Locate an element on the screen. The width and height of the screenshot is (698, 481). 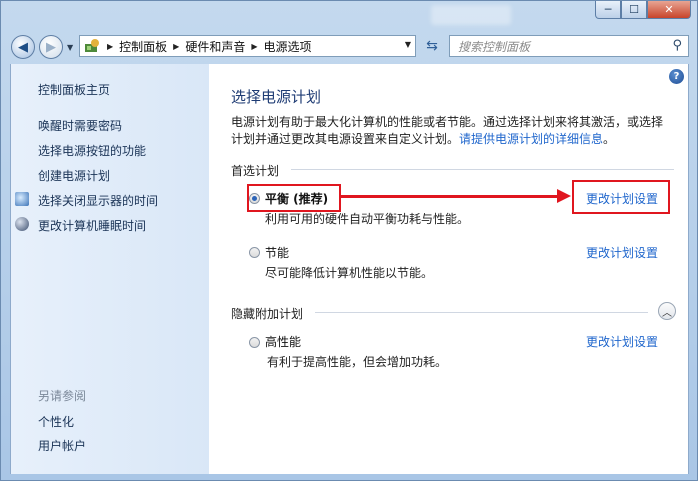
plan-powersaver-change-link: 更改计划设置 is located at coordinates (622, 252).